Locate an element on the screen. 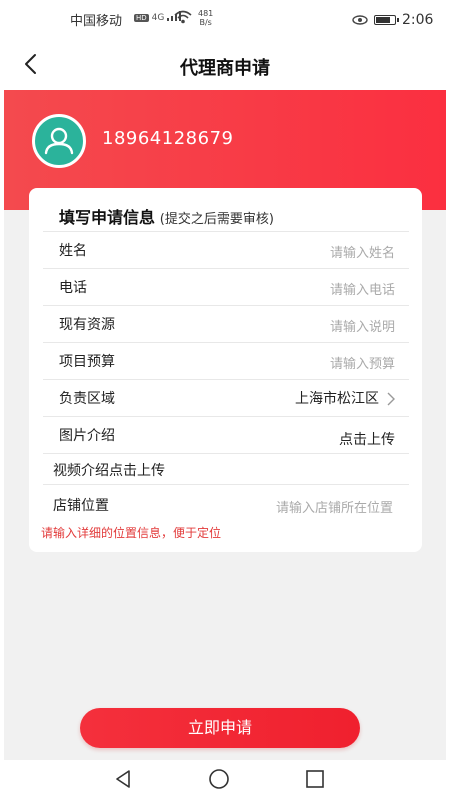 The height and width of the screenshot is (800, 450). network-speed: 481 B/s is located at coordinates (205, 18).